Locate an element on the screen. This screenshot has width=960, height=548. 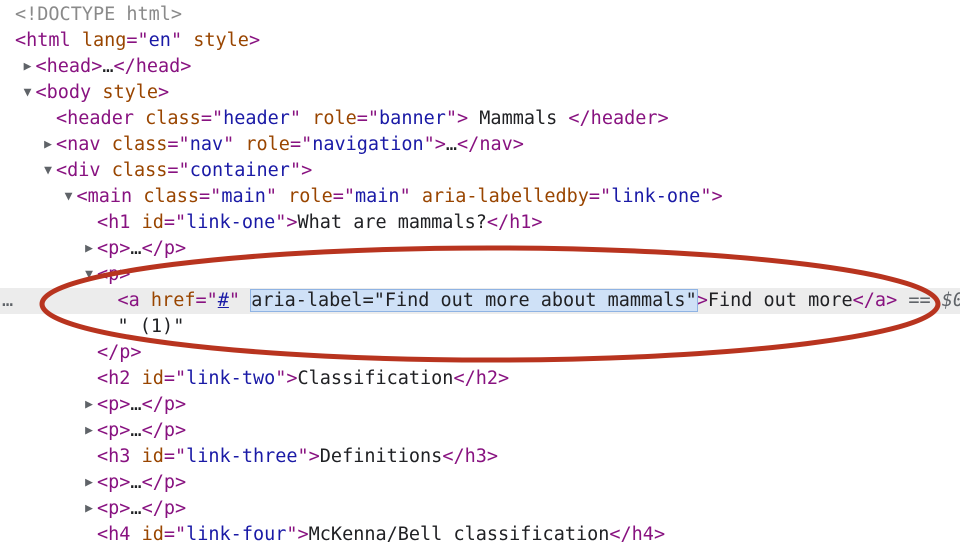
dom-node-head: ▶ <head>…</head> is located at coordinates (480, 67).